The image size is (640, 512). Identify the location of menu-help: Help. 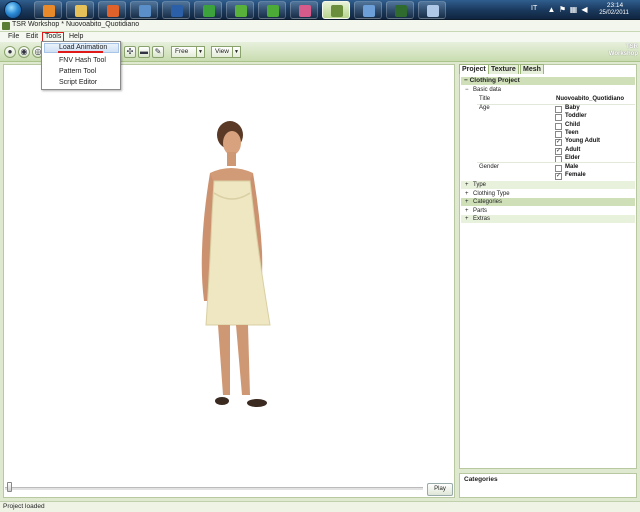
(76, 36).